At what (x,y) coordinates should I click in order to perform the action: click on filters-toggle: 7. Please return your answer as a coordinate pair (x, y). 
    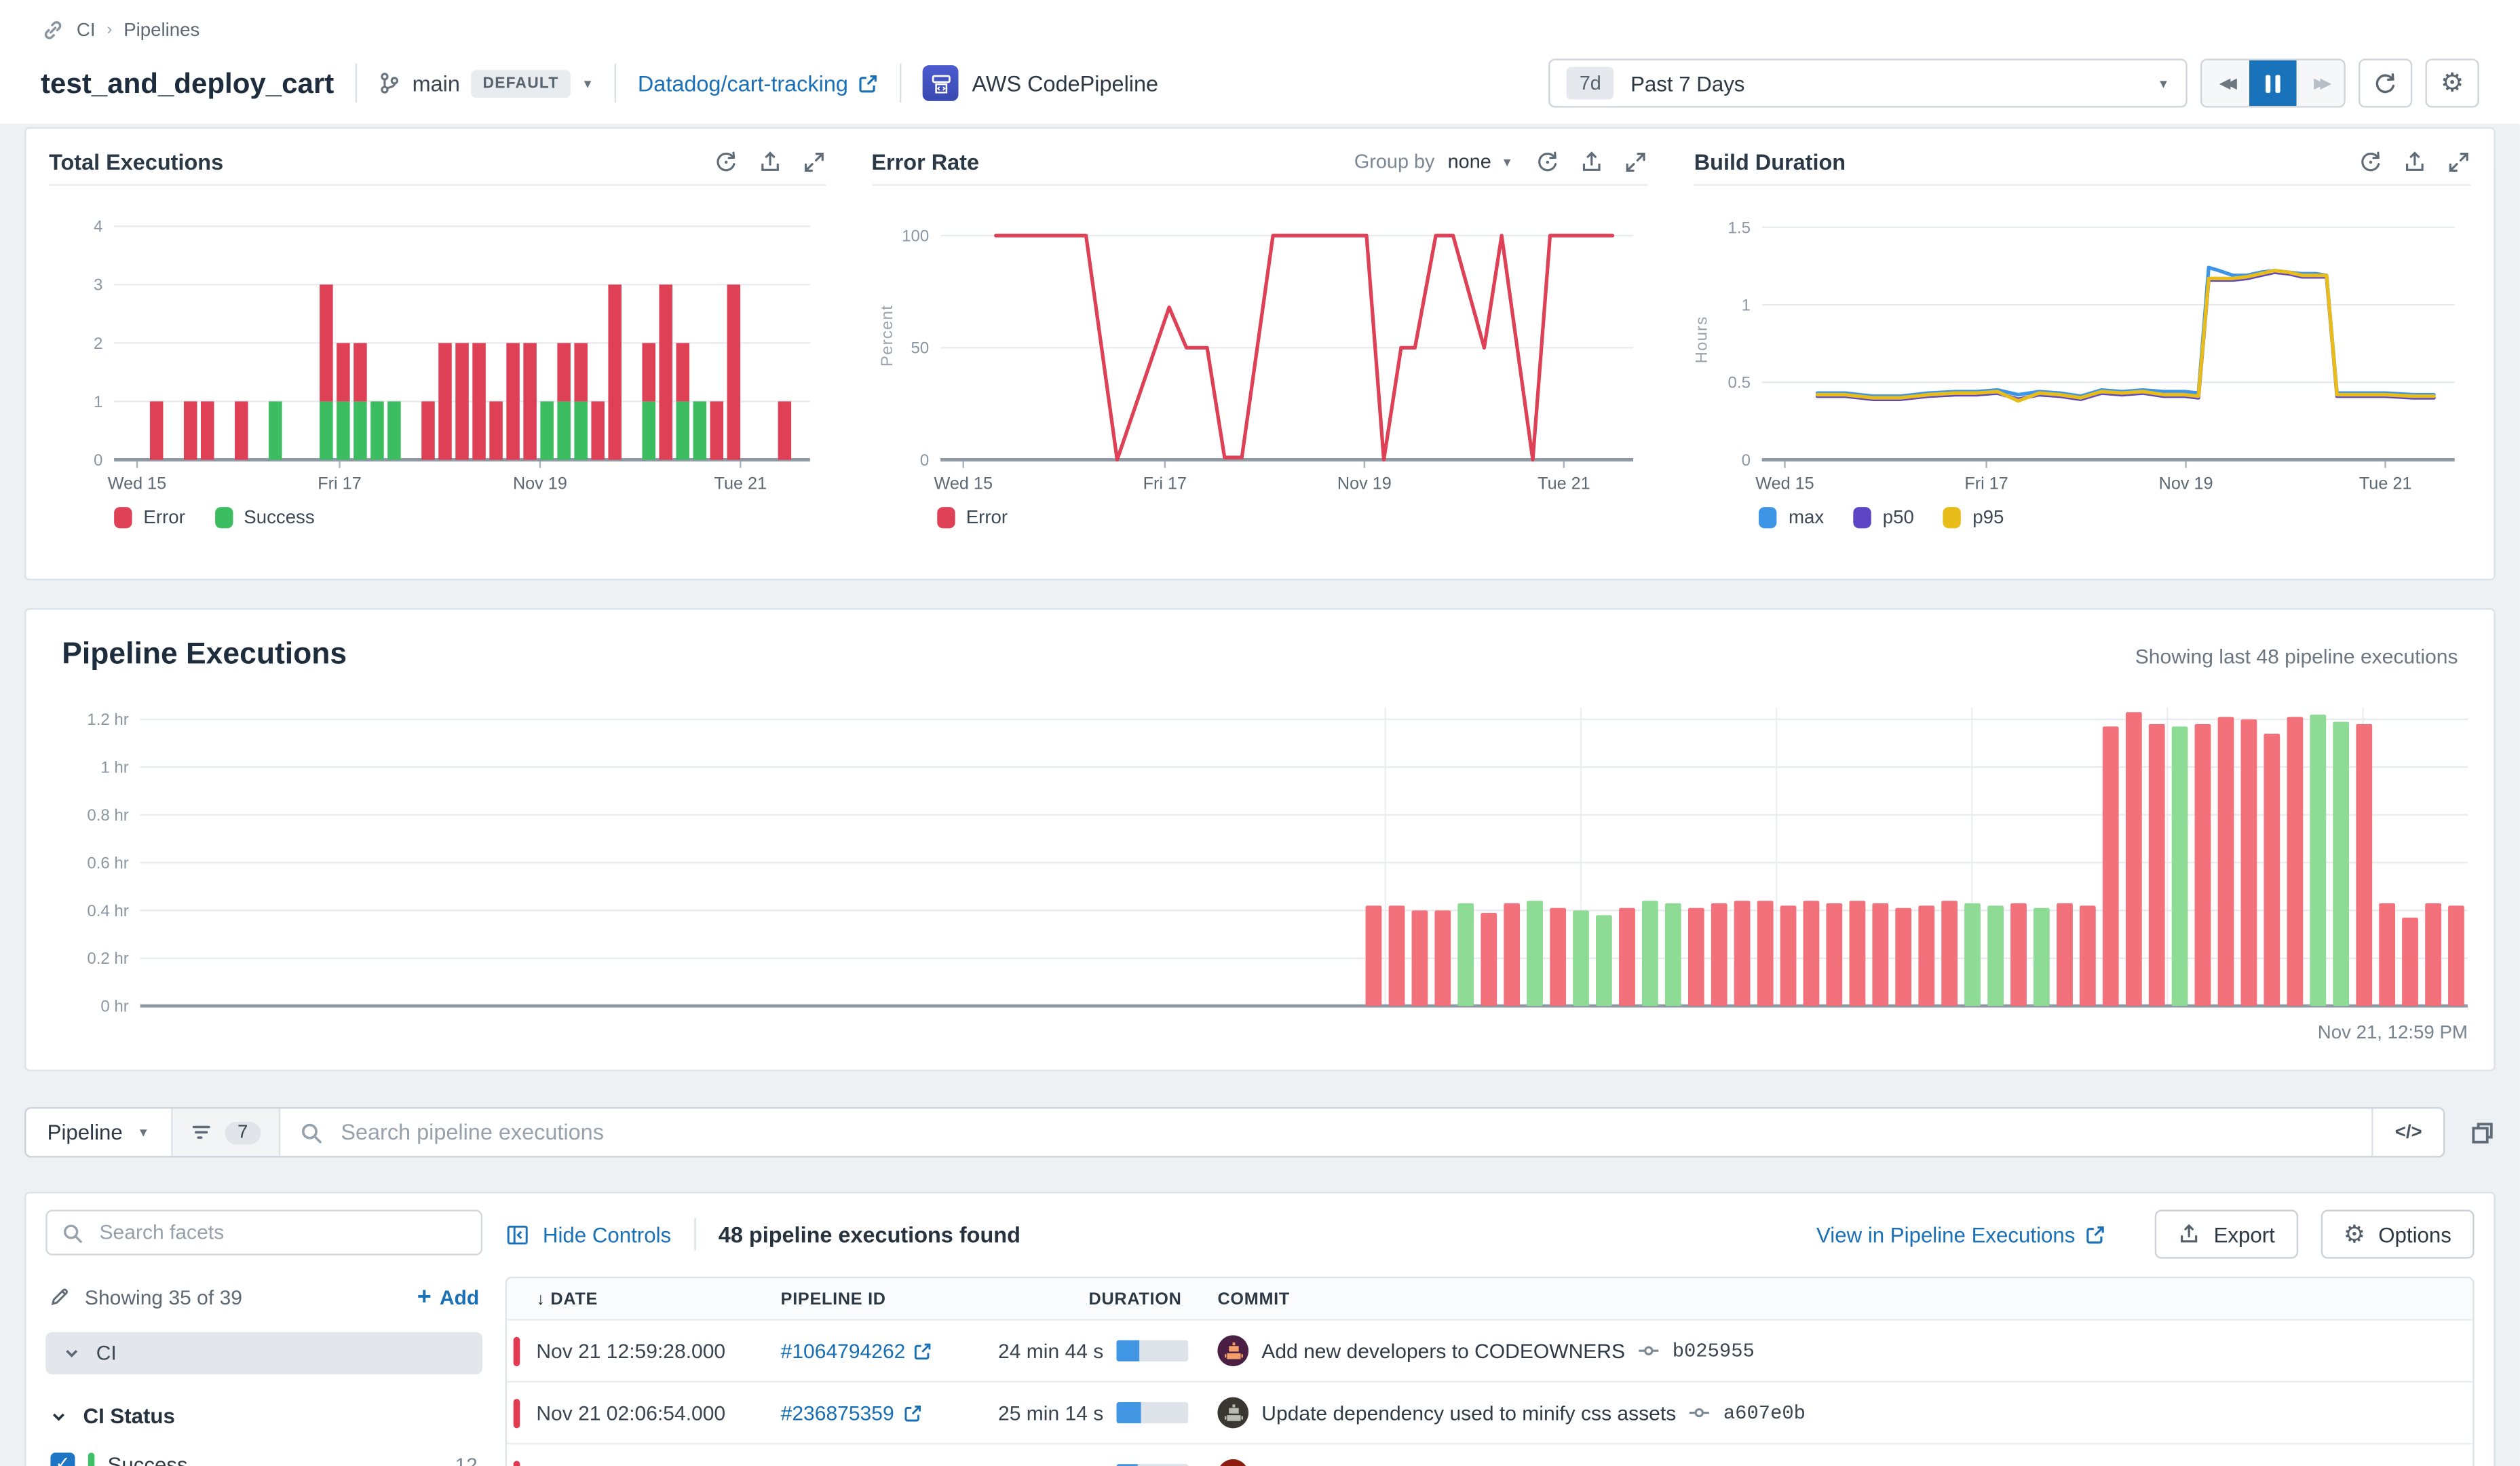
    Looking at the image, I should click on (226, 1132).